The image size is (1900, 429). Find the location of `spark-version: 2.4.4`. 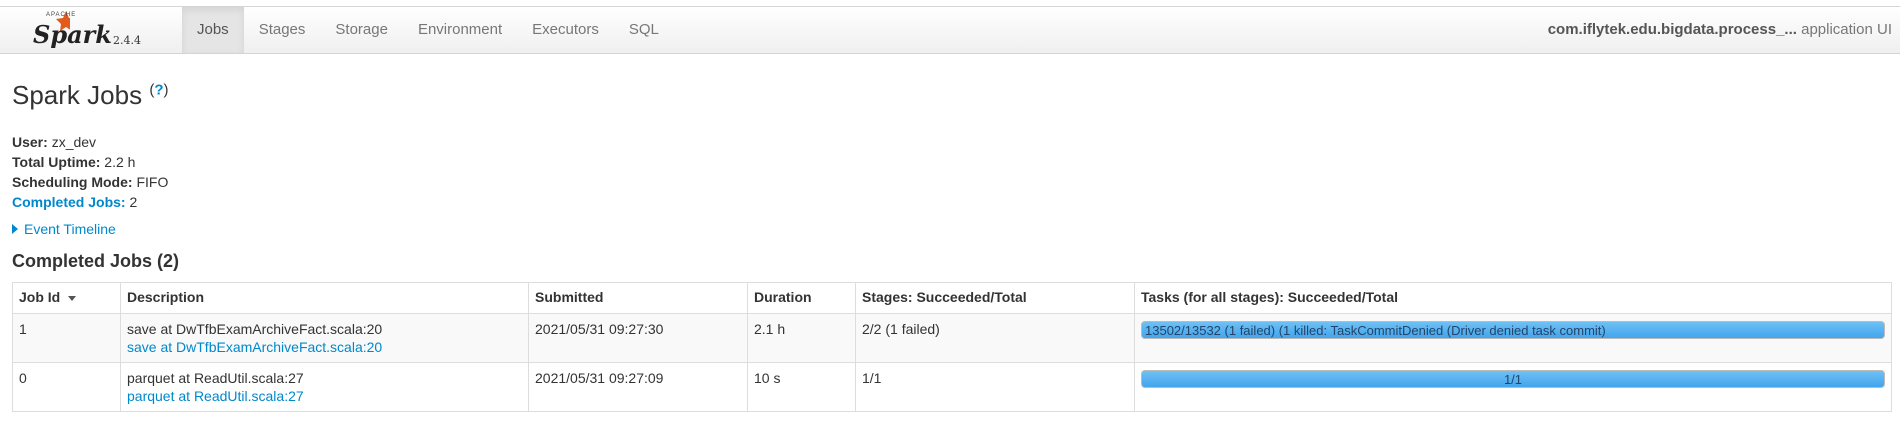

spark-version: 2.4.4 is located at coordinates (127, 40).